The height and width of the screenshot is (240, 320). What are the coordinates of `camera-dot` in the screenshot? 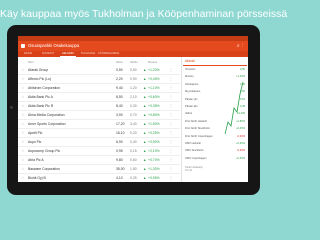 It's located at (11, 107).